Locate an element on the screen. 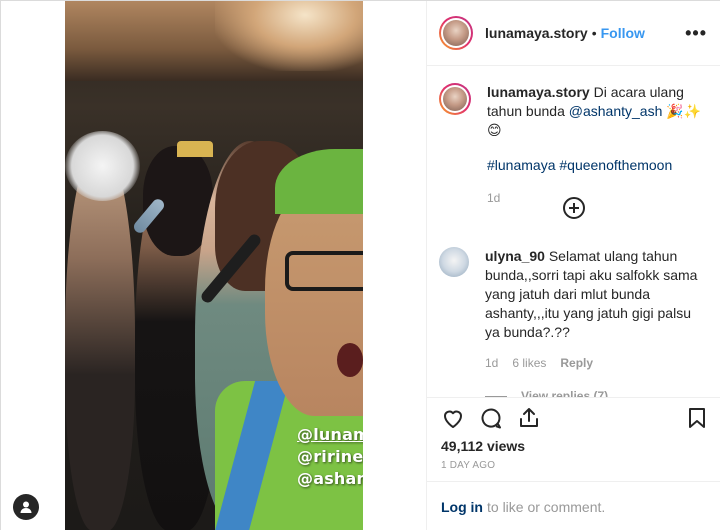 This screenshot has height=530, width=720. caption-mention: @ashanty_ash is located at coordinates (616, 111).